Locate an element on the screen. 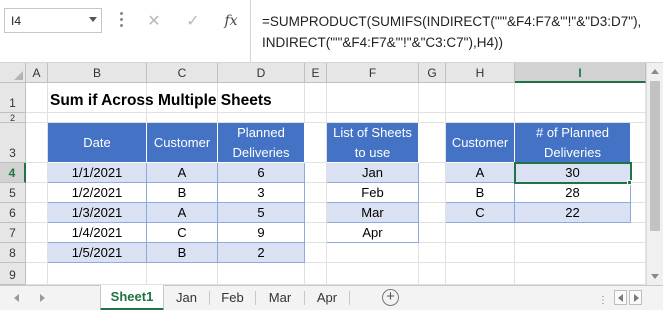 This screenshot has width=663, height=310. row-header-8: 8 is located at coordinates (13, 253).